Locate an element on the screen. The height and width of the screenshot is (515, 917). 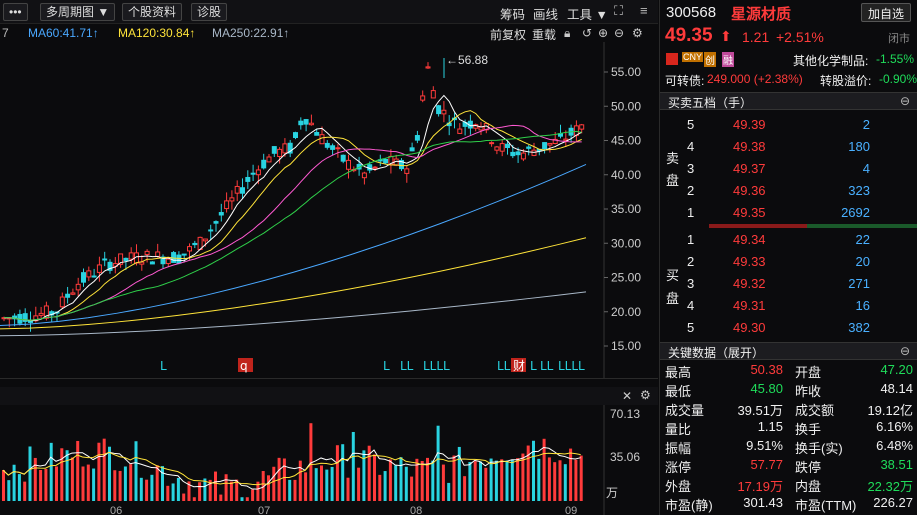
key-data-label: 最低 is located at coordinates (678, 391).